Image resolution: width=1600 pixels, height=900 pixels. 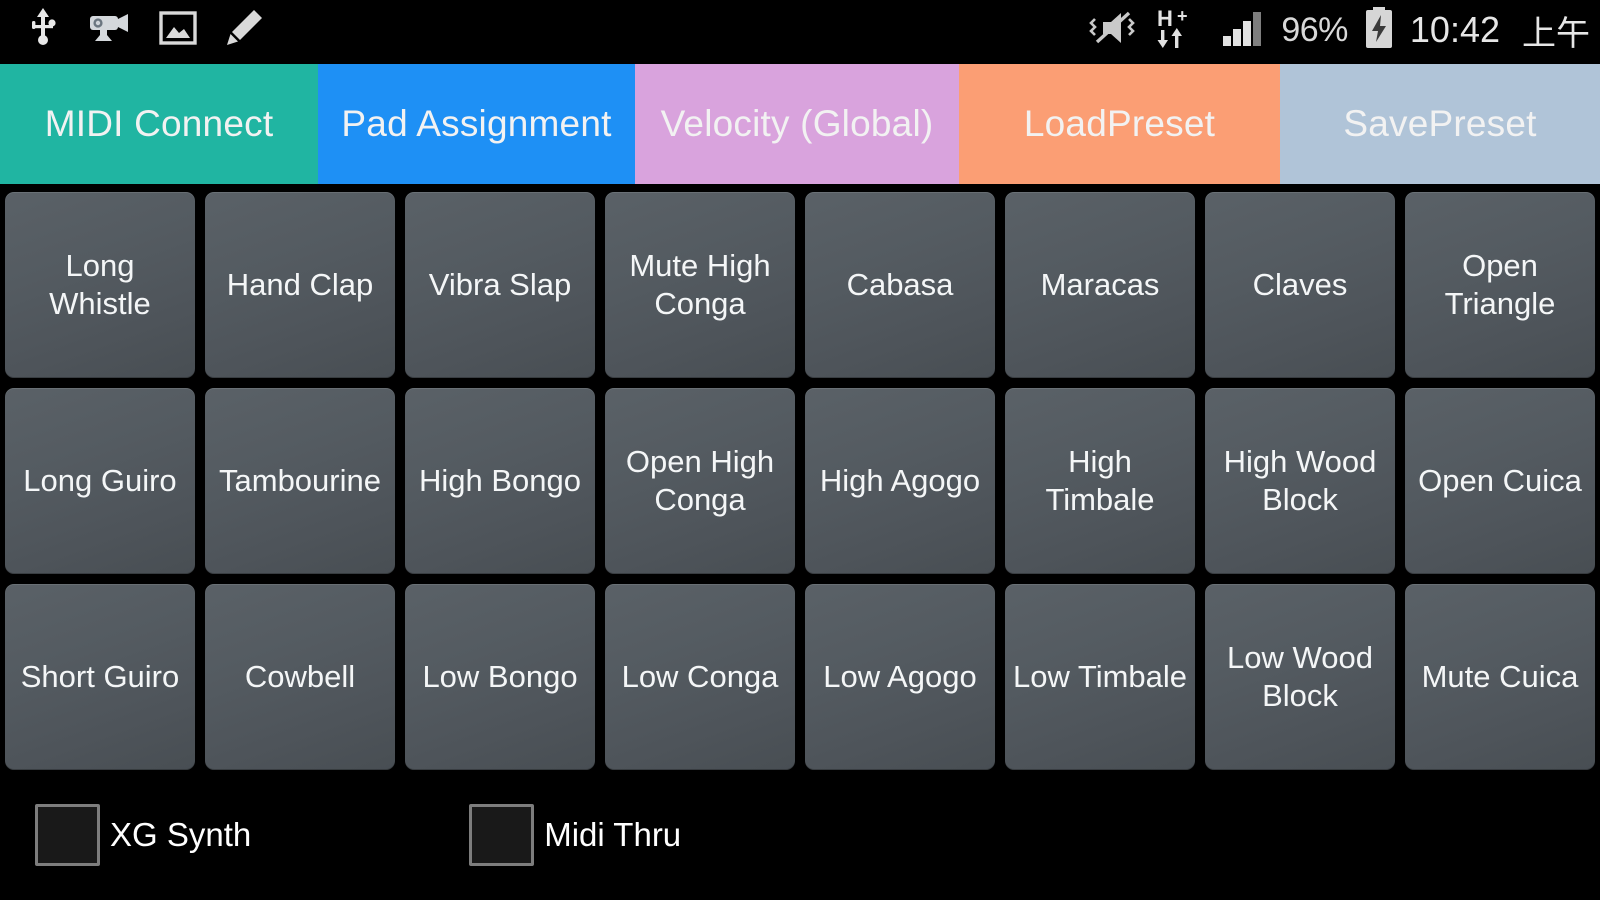 I want to click on pad-label: Hand Clap, so click(x=300, y=284).